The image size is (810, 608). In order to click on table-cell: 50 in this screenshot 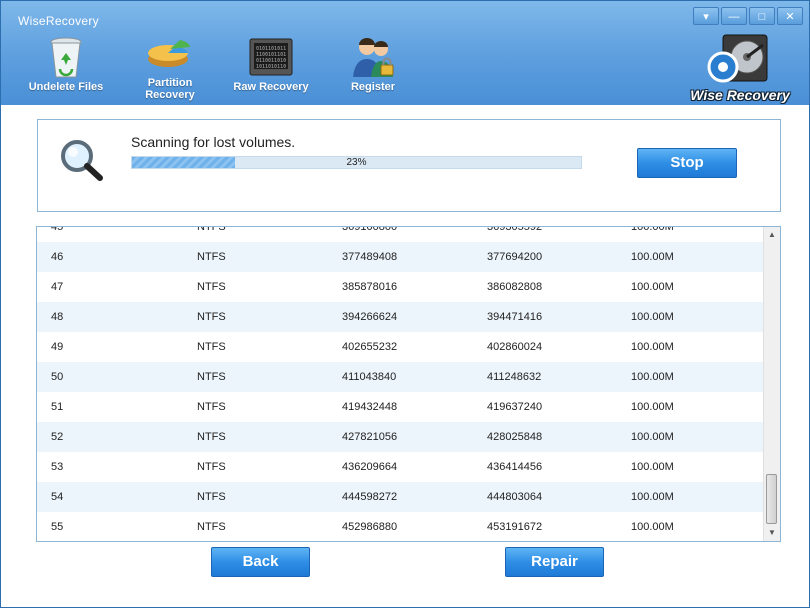, I will do `click(57, 377)`.